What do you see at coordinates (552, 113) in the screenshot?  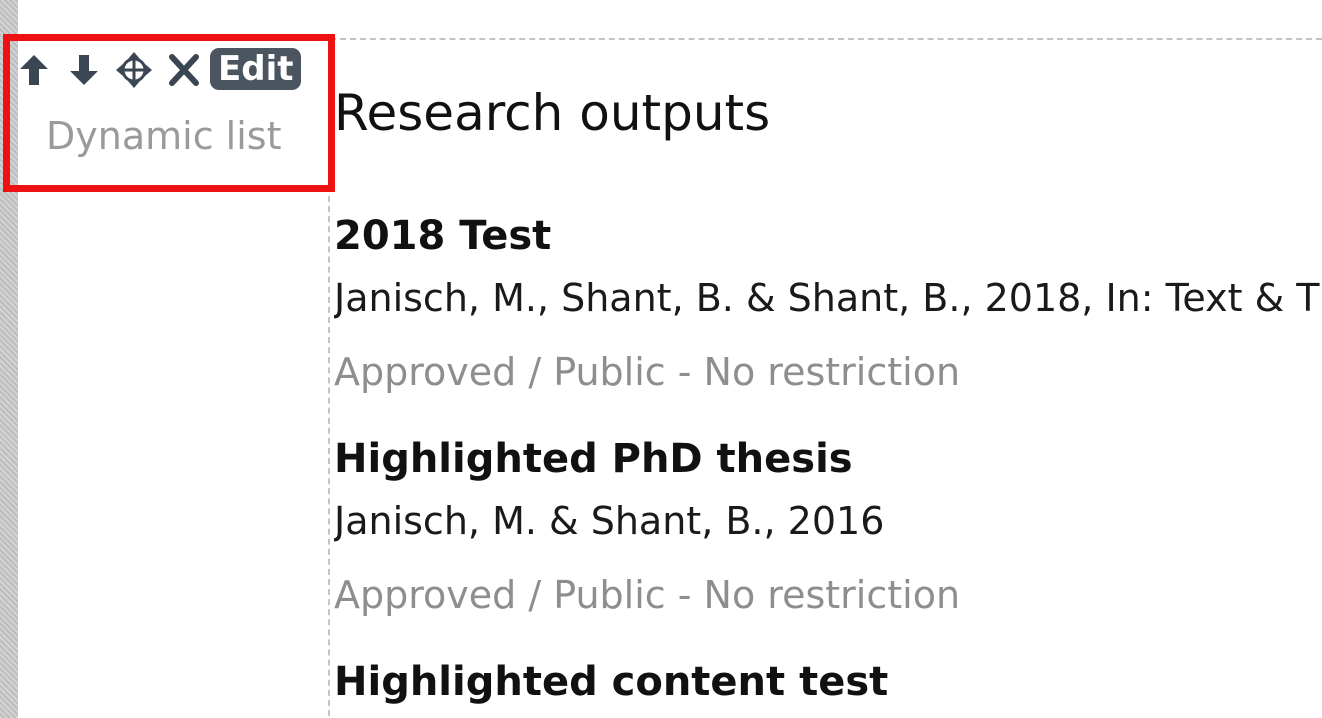 I see `section-title: Research outputs` at bounding box center [552, 113].